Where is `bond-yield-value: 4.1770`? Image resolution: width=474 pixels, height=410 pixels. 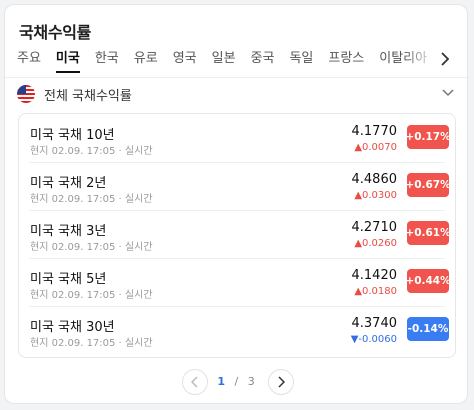
bond-yield-value: 4.1770 is located at coordinates (374, 131).